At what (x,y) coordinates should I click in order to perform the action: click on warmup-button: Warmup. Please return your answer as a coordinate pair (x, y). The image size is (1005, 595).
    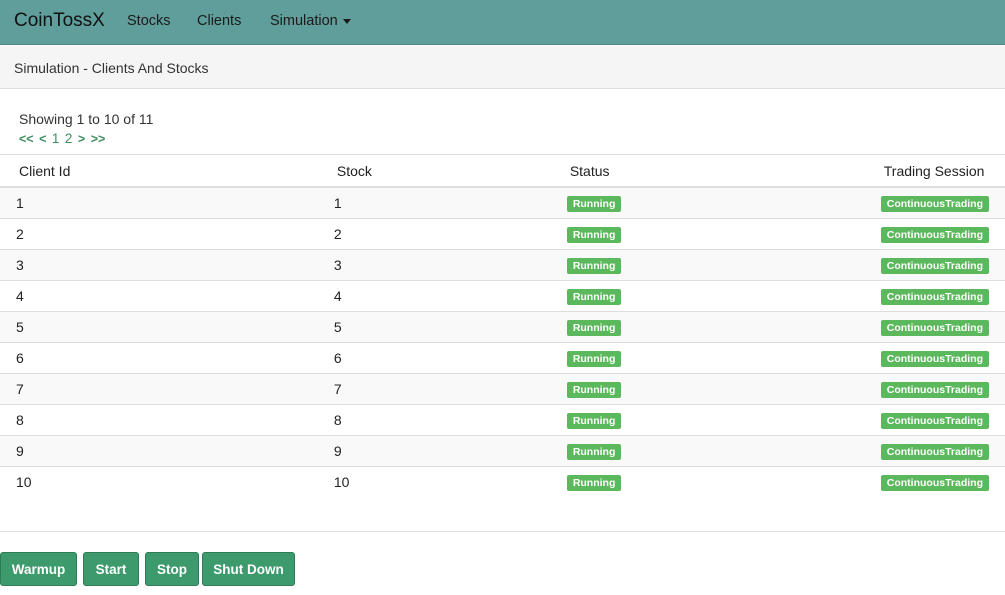
    Looking at the image, I should click on (38, 569).